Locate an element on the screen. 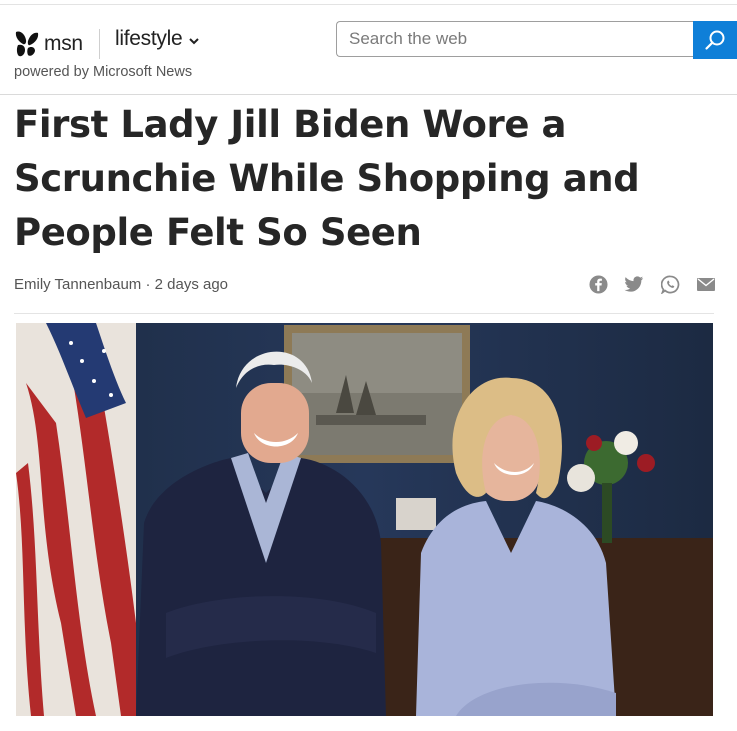 The height and width of the screenshot is (731, 737). section-menu: lifestyle is located at coordinates (157, 39).